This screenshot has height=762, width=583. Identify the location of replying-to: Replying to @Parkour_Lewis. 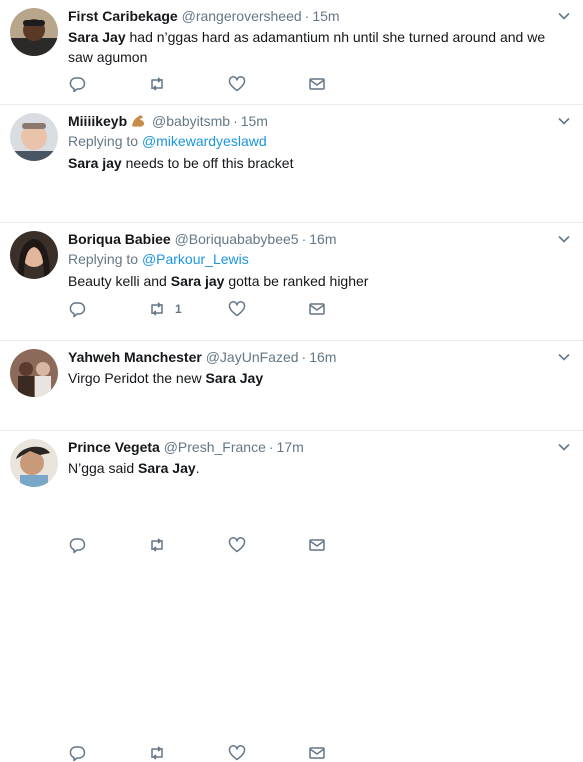
(319, 259).